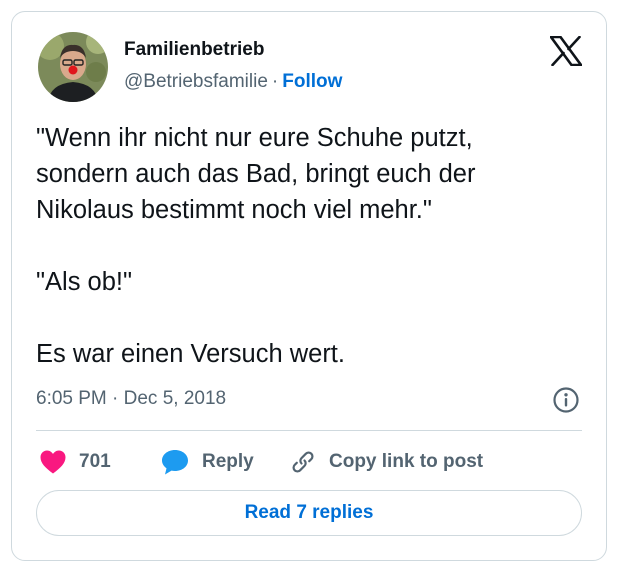  Describe the element at coordinates (309, 430) in the screenshot. I see `divider` at that location.